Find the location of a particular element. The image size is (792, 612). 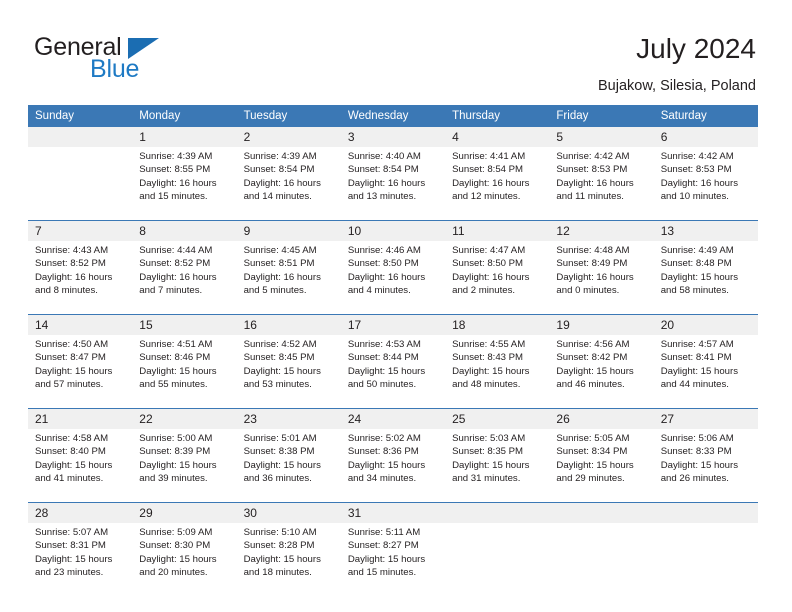

day-number: 28 is located at coordinates (80, 512).